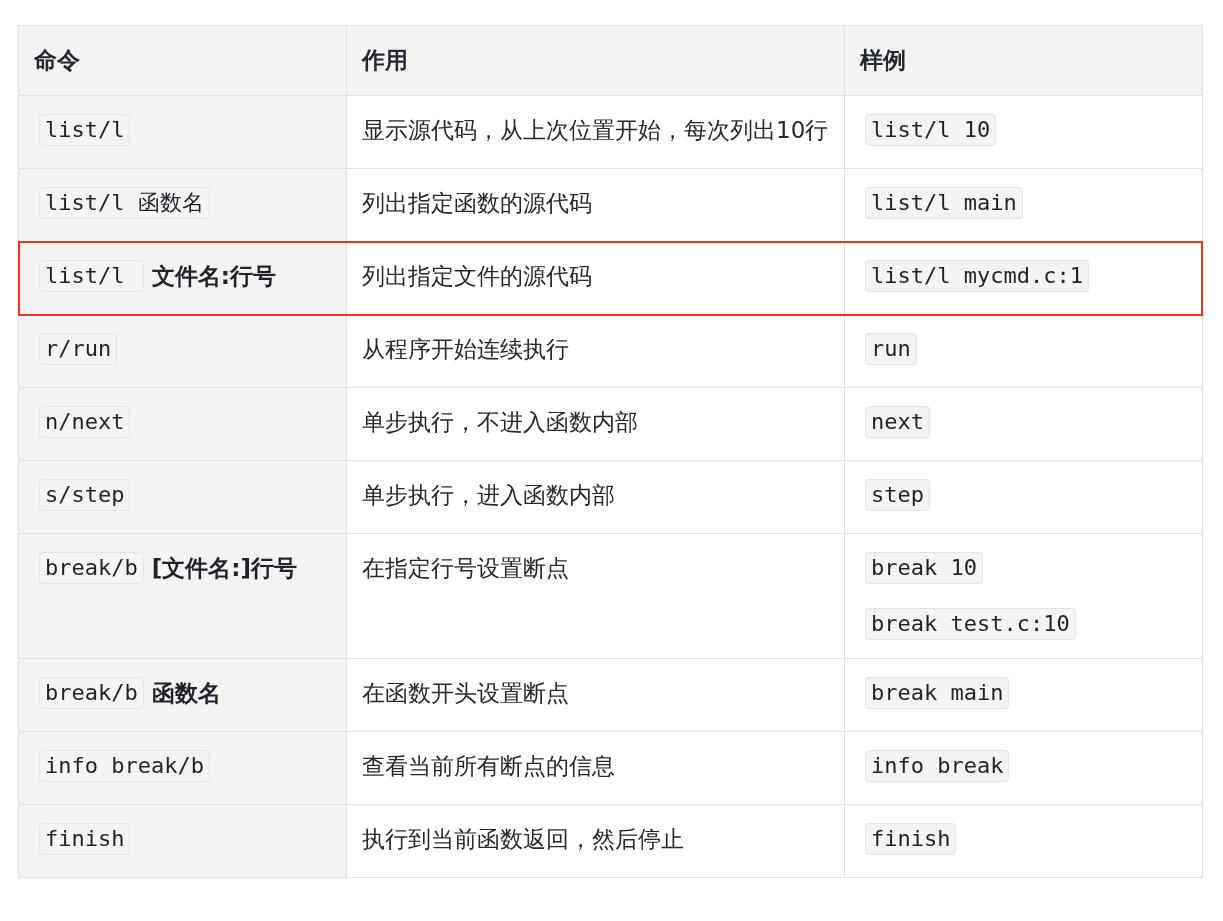 The image size is (1223, 921). I want to click on code-snippet: n/next, so click(85, 422).